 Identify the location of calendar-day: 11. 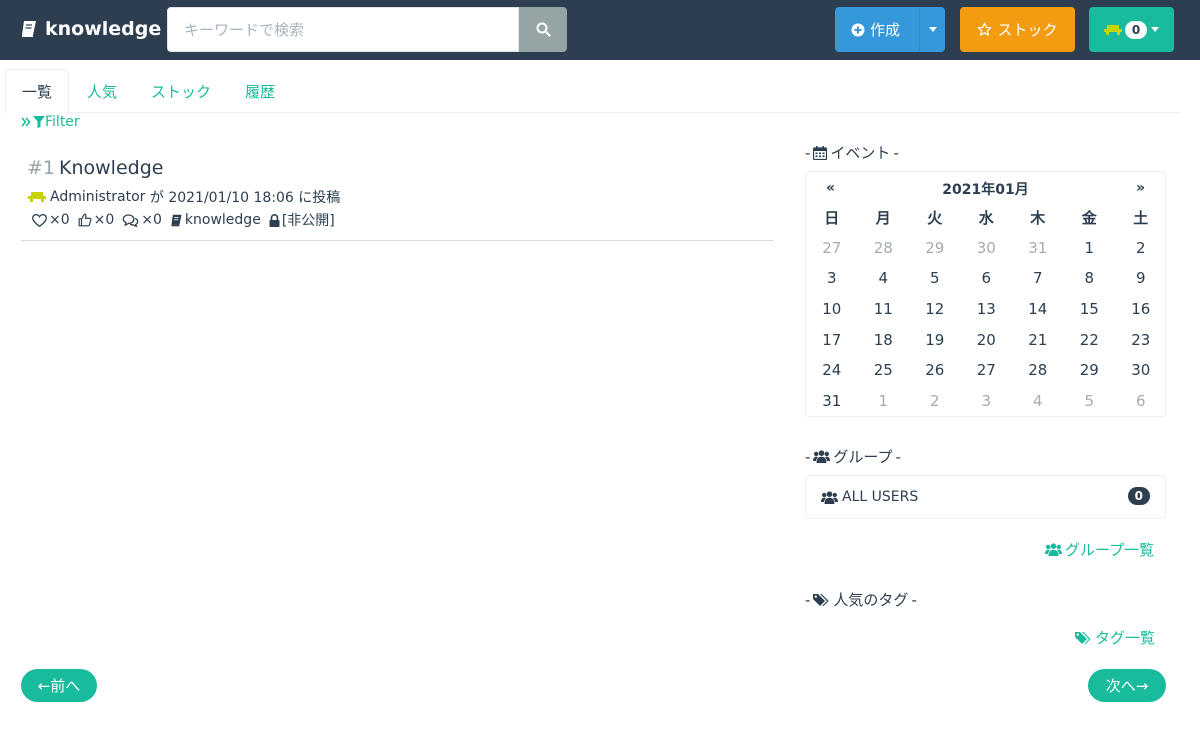
(884, 309).